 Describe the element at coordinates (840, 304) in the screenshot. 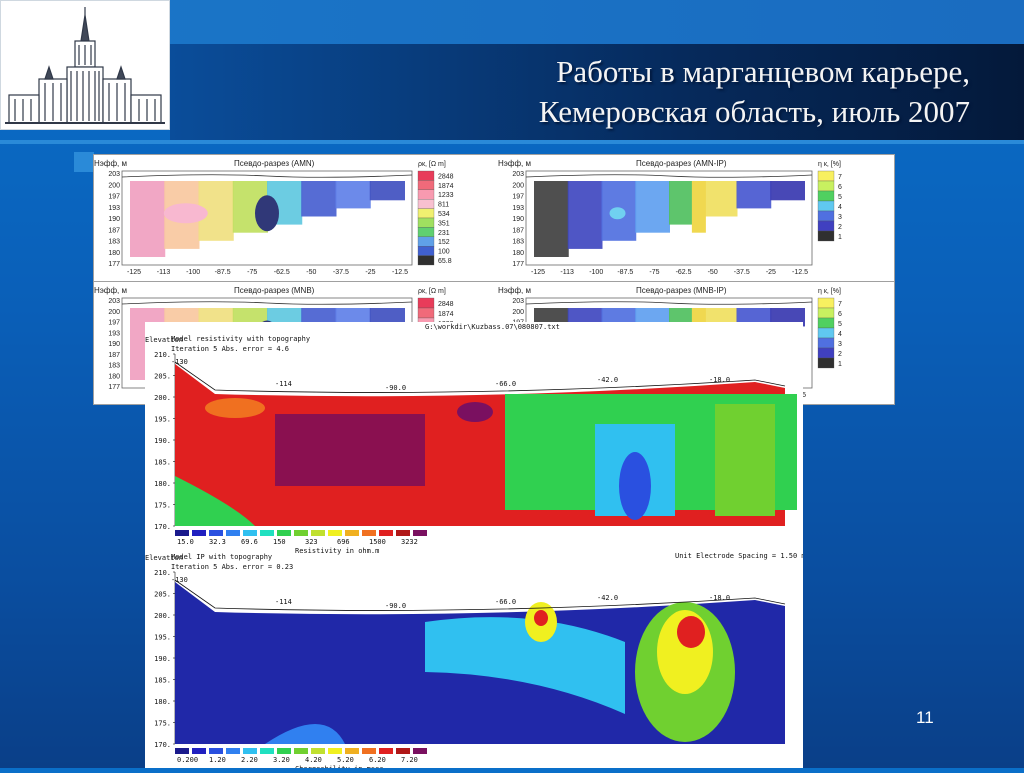

I see `legend-value: 7` at that location.